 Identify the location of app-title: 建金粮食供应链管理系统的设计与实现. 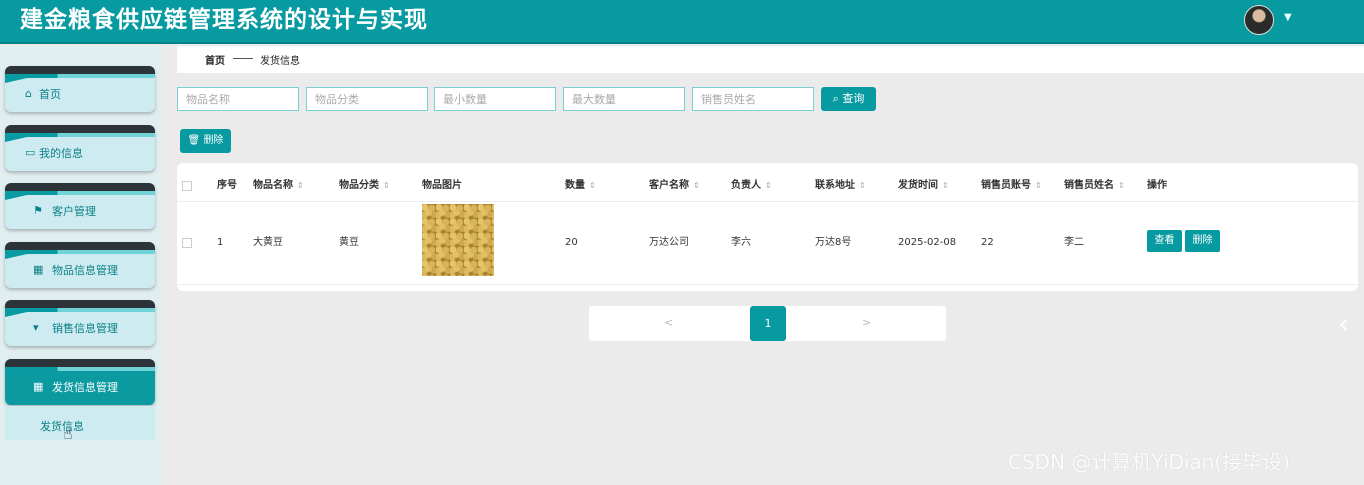
(224, 20).